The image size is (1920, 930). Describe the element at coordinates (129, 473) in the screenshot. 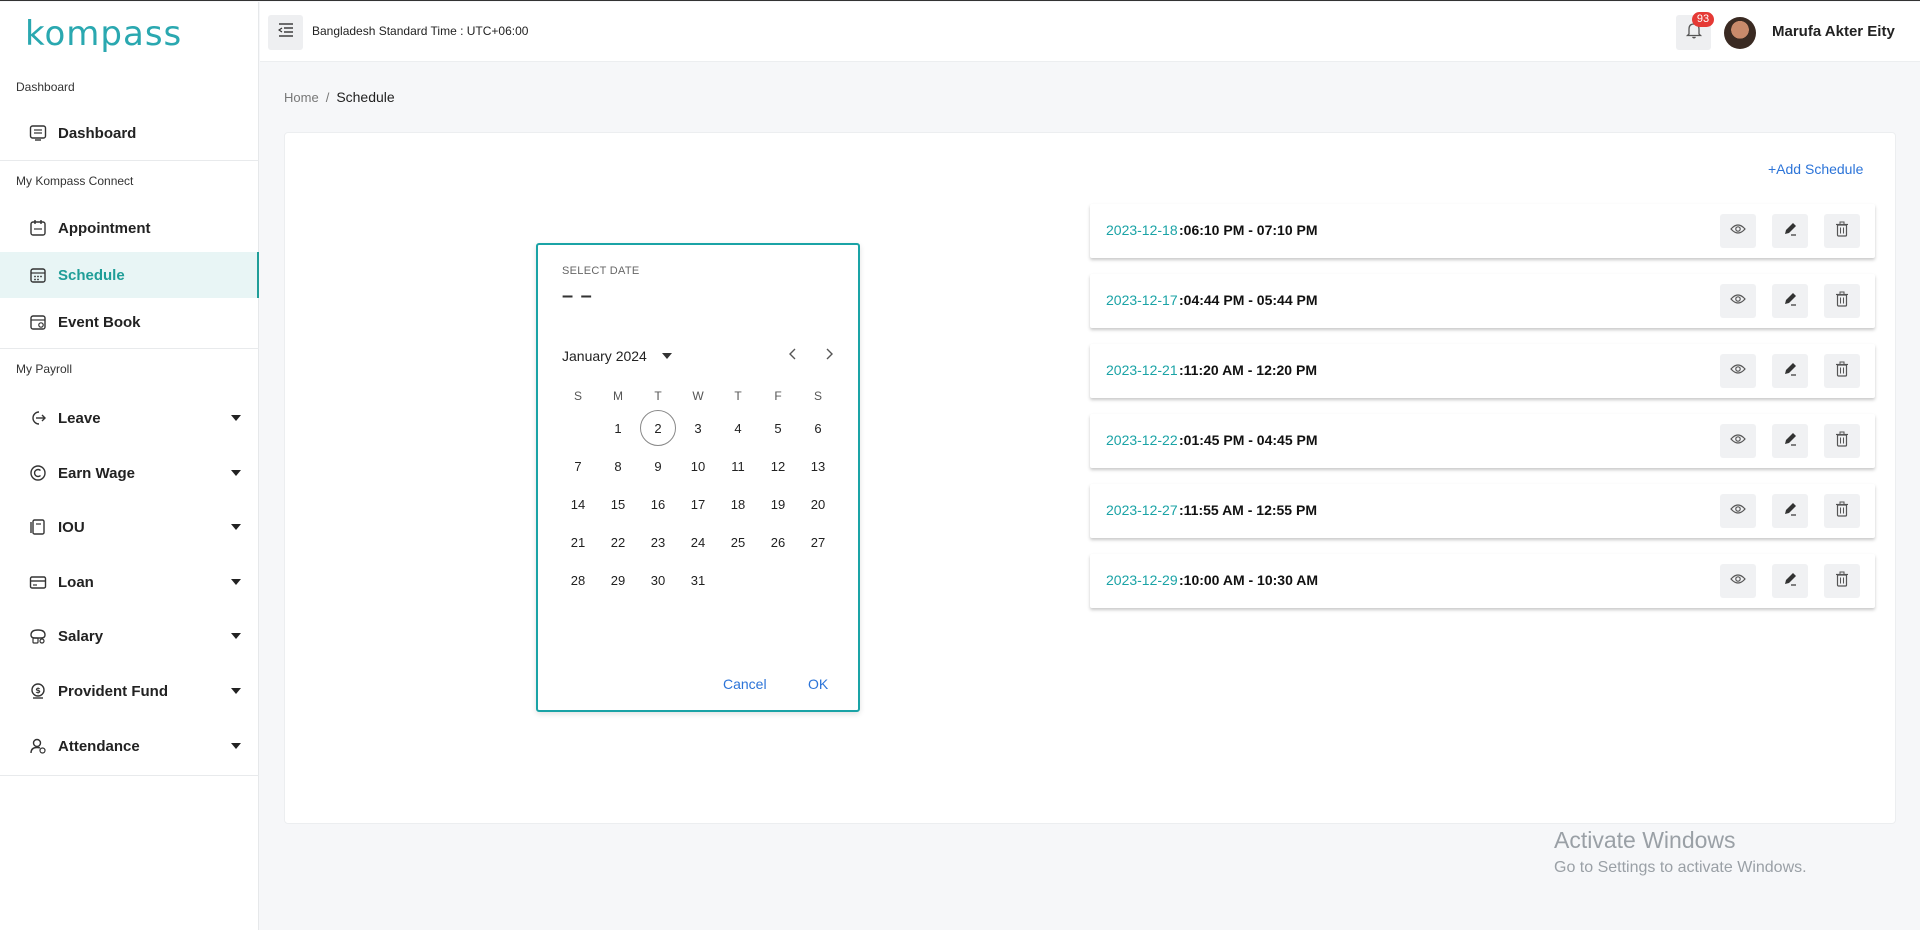

I see `sidebar-item-earn-wage: Earn Wage` at that location.